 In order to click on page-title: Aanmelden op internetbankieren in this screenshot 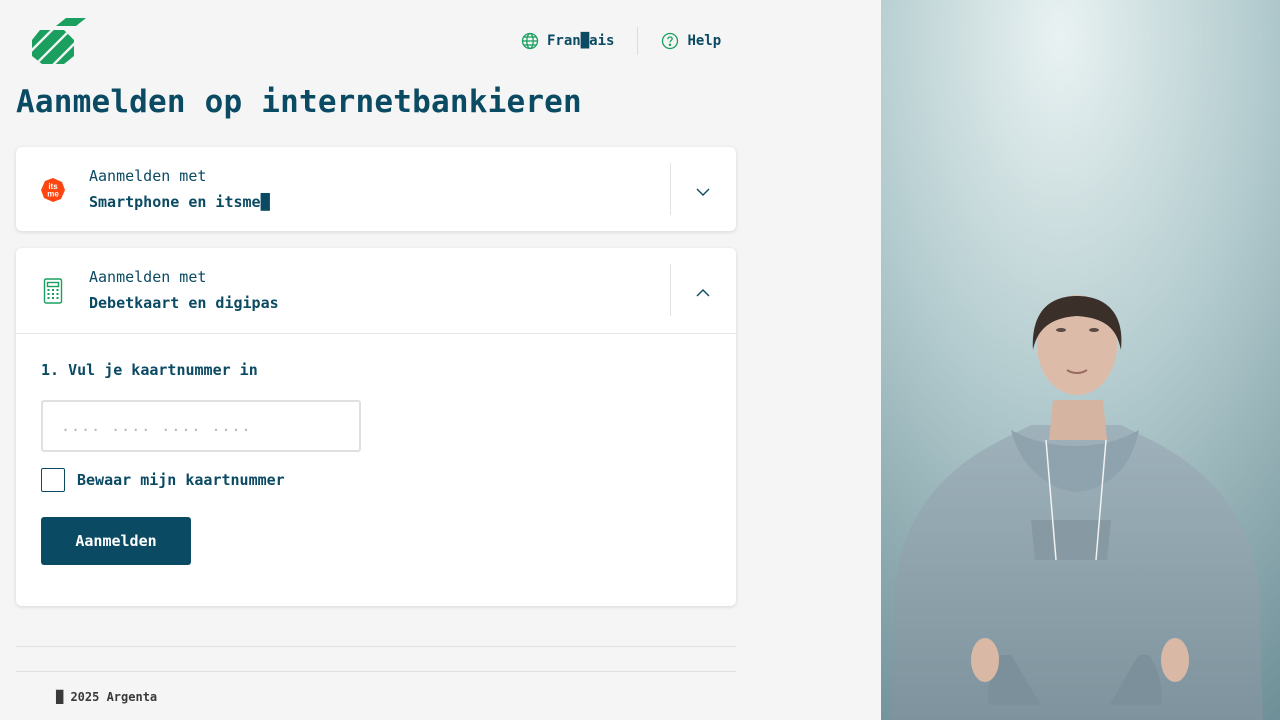, I will do `click(299, 102)`.